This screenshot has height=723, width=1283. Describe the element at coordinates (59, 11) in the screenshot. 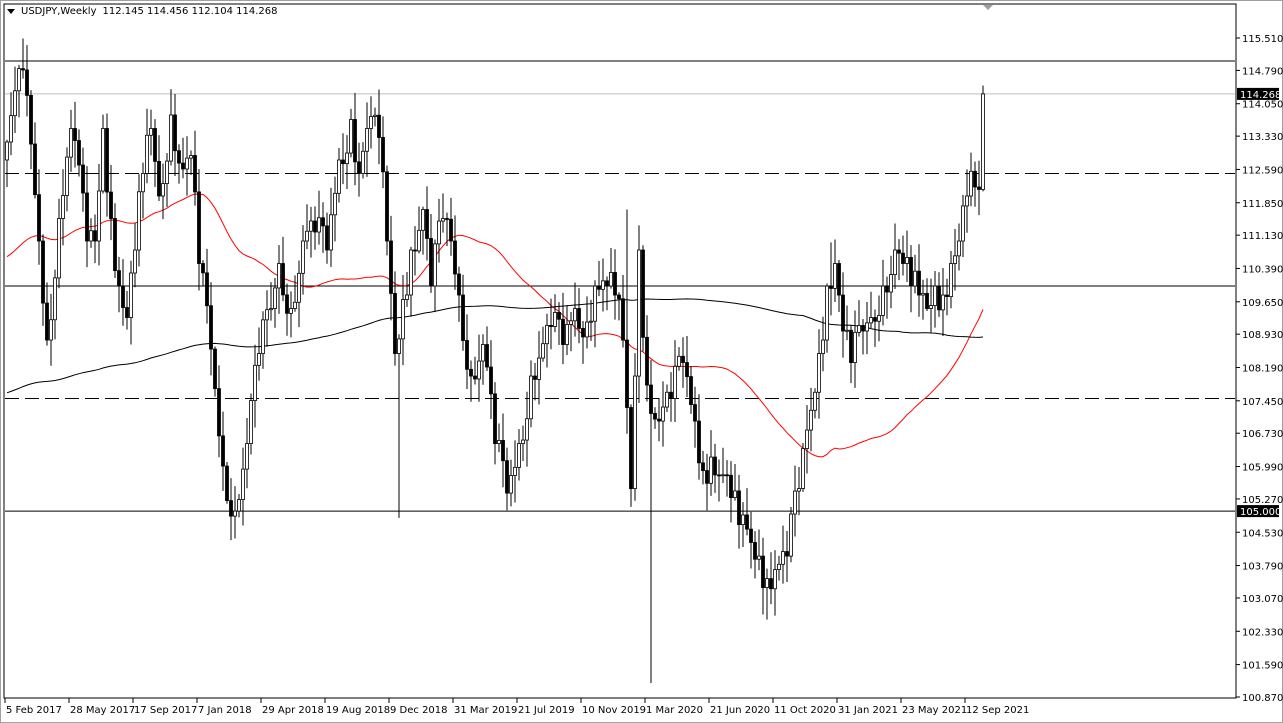

I see `symbol-timeframe: USDJPY,Weekly` at that location.